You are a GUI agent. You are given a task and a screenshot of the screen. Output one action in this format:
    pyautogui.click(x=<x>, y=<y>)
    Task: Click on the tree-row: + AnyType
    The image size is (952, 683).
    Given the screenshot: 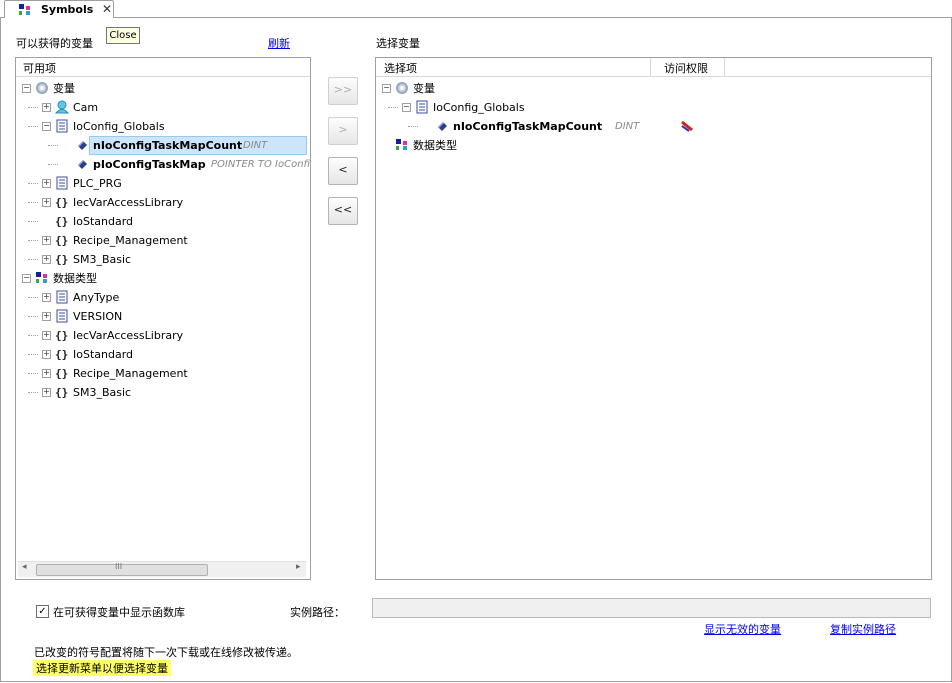 What is the action you would take?
    pyautogui.click(x=162, y=297)
    